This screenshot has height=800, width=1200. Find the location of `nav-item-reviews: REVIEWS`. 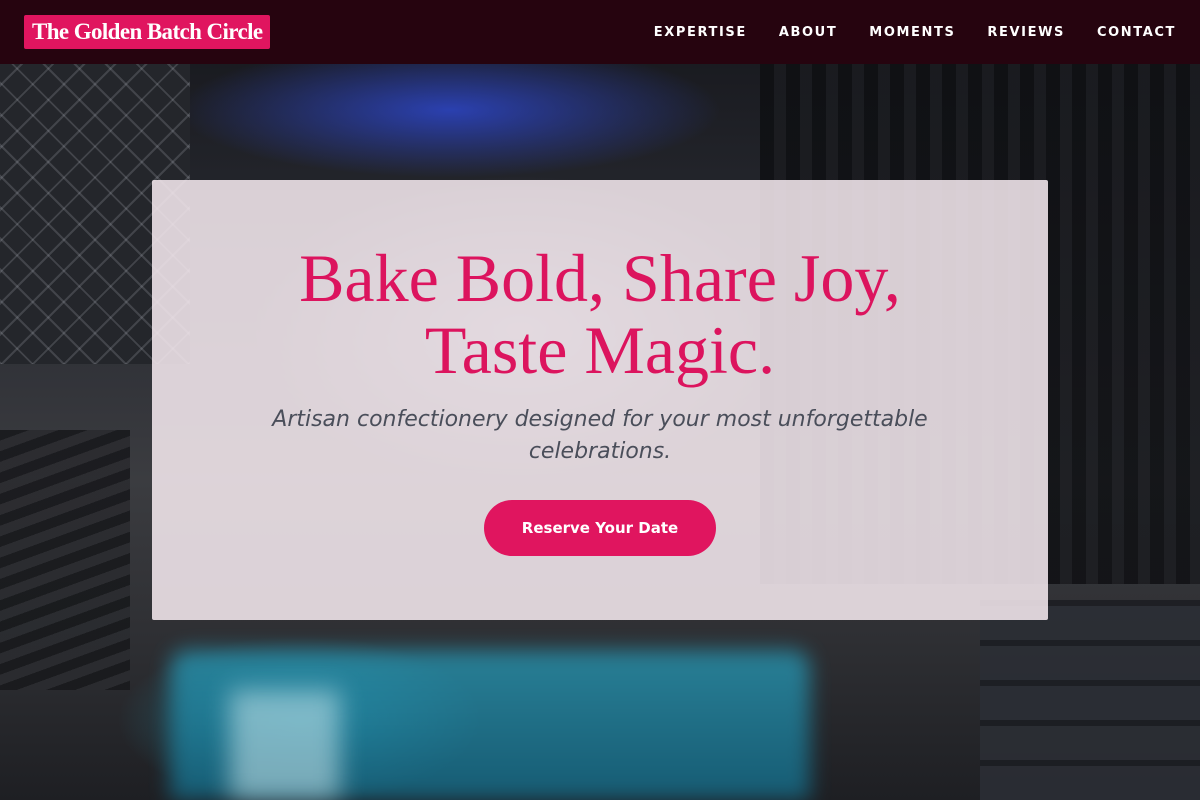

nav-item-reviews: REVIEWS is located at coordinates (1010, 32).